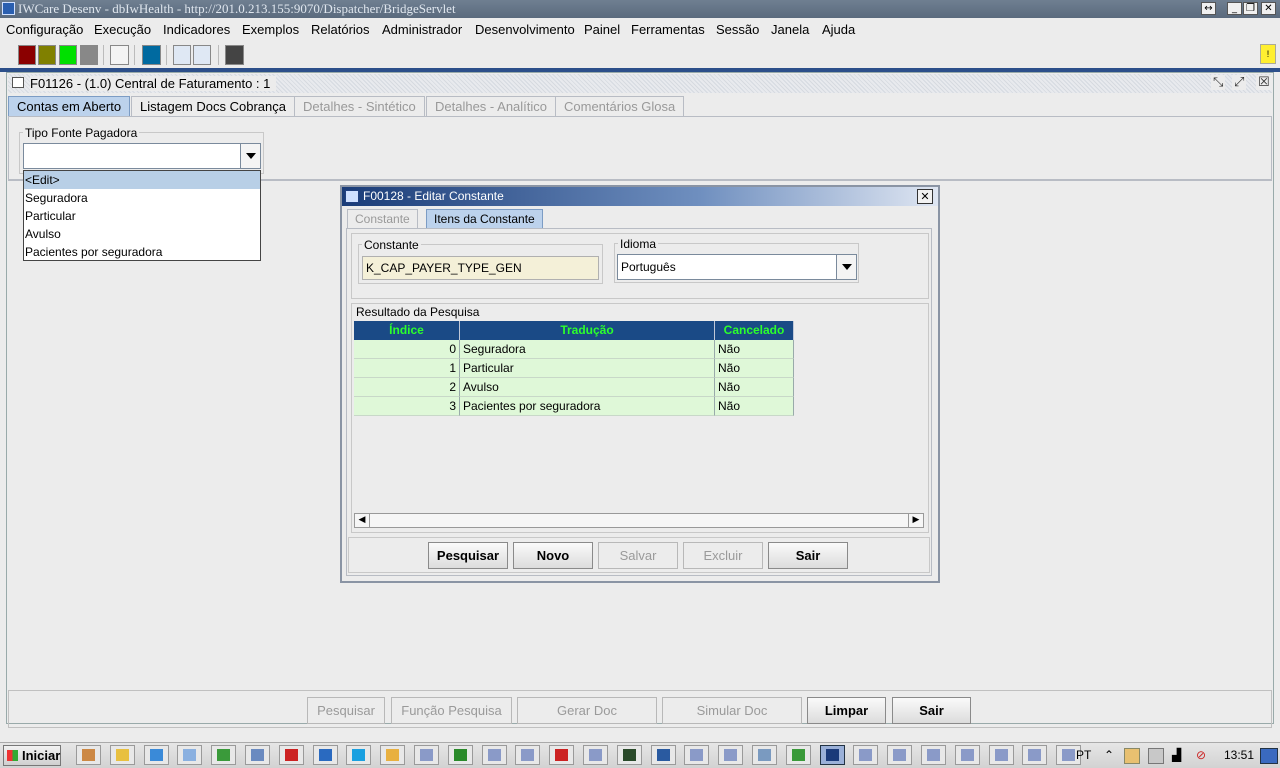 The width and height of the screenshot is (1280, 768). I want to click on table-row: 1 Particular Não, so click(574, 368).